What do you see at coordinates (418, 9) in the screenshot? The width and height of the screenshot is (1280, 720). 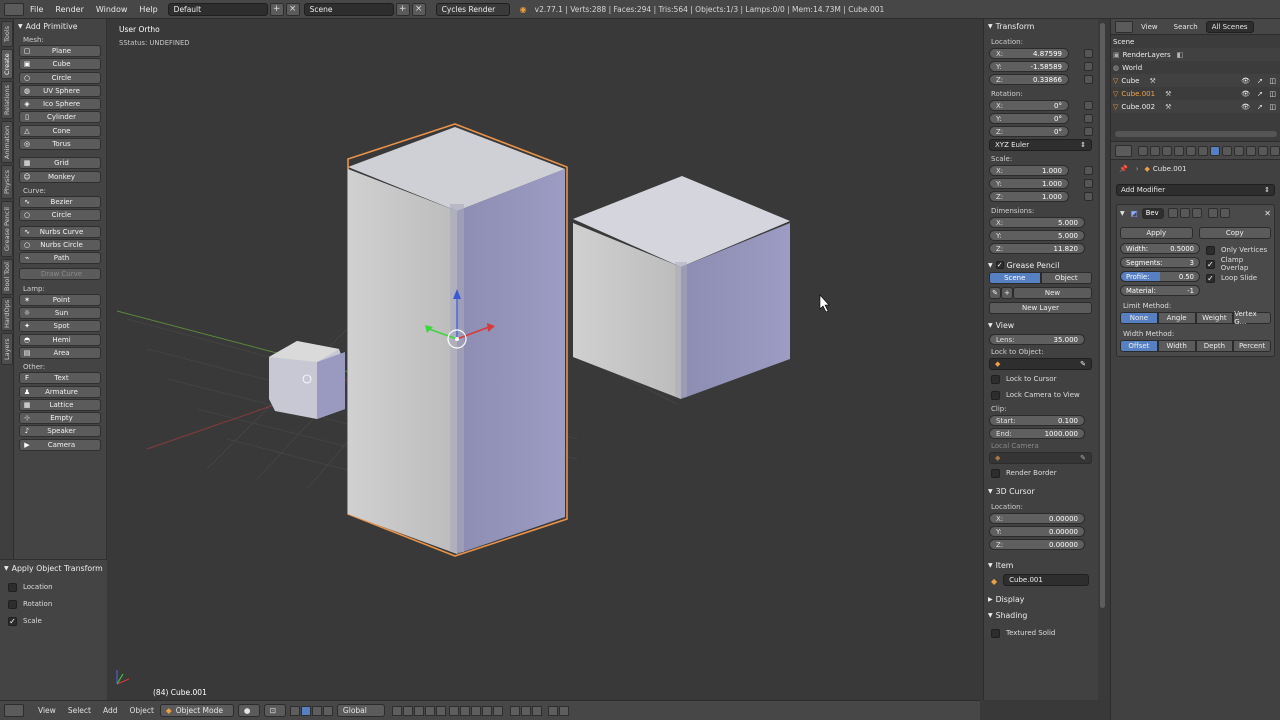 I see `remove-scene-button: ×` at bounding box center [418, 9].